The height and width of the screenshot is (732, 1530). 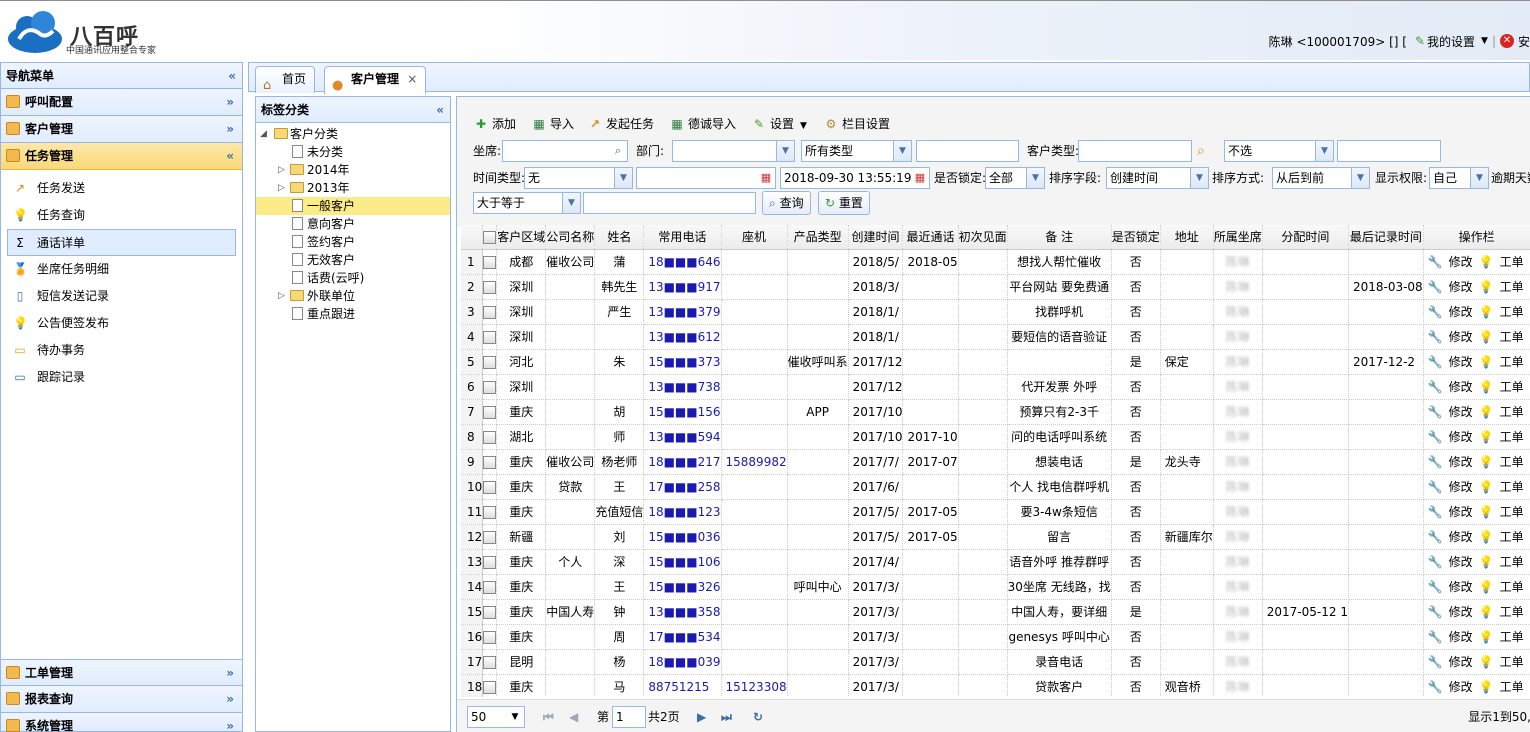 I want to click on table-row: 7 重庆 胡 15■■■156 APP 2017/10 预算只有2-3千否 陈琳 🔧 修改 💡 工单, so click(x=995, y=412).